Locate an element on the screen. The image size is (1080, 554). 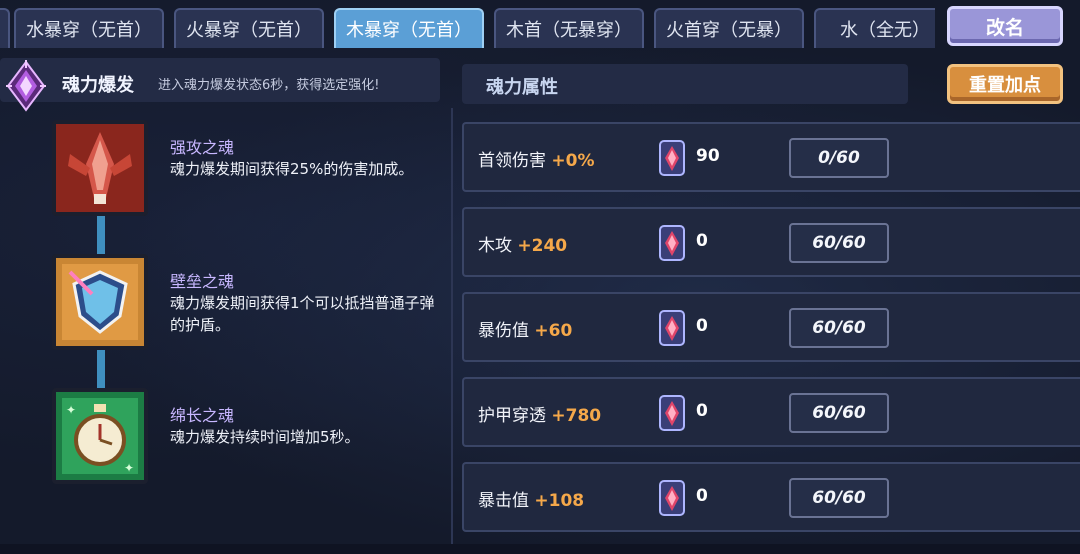
attribute-bonus: +60 is located at coordinates (553, 331).